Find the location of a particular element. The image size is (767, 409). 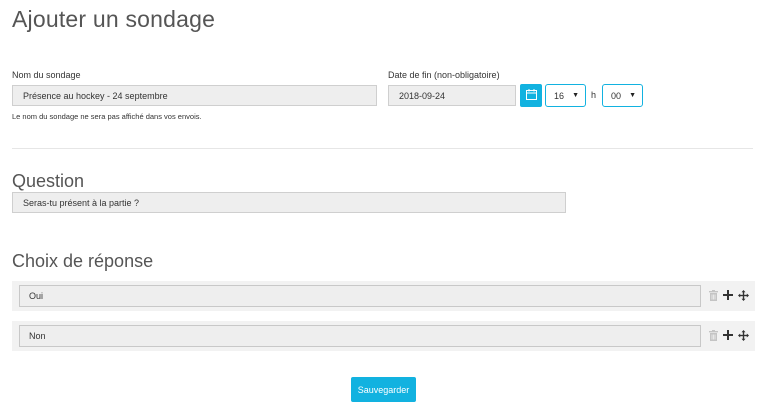

page-title: Ajouter un sondage is located at coordinates (114, 19).